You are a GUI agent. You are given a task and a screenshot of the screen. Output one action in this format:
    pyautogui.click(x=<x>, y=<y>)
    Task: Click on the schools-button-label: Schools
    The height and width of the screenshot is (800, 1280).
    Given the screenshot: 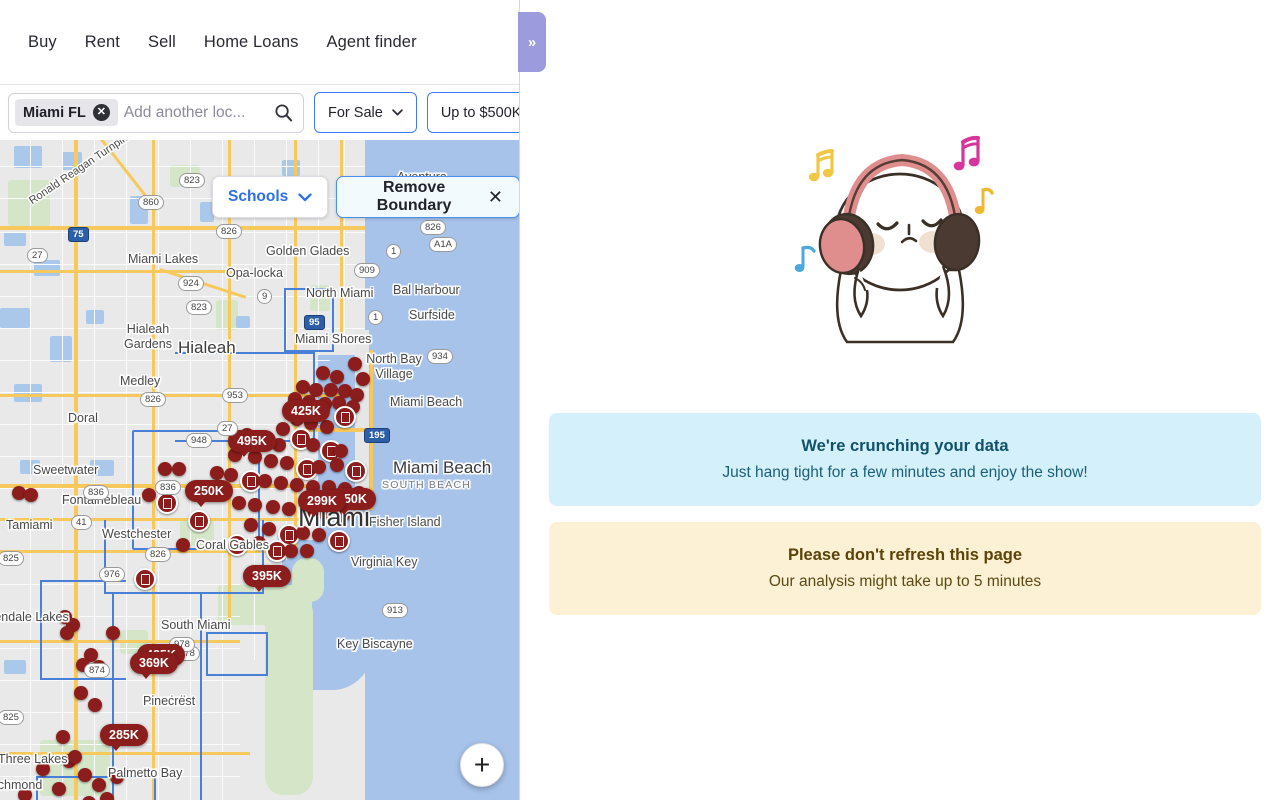 What is the action you would take?
    pyautogui.click(x=258, y=196)
    